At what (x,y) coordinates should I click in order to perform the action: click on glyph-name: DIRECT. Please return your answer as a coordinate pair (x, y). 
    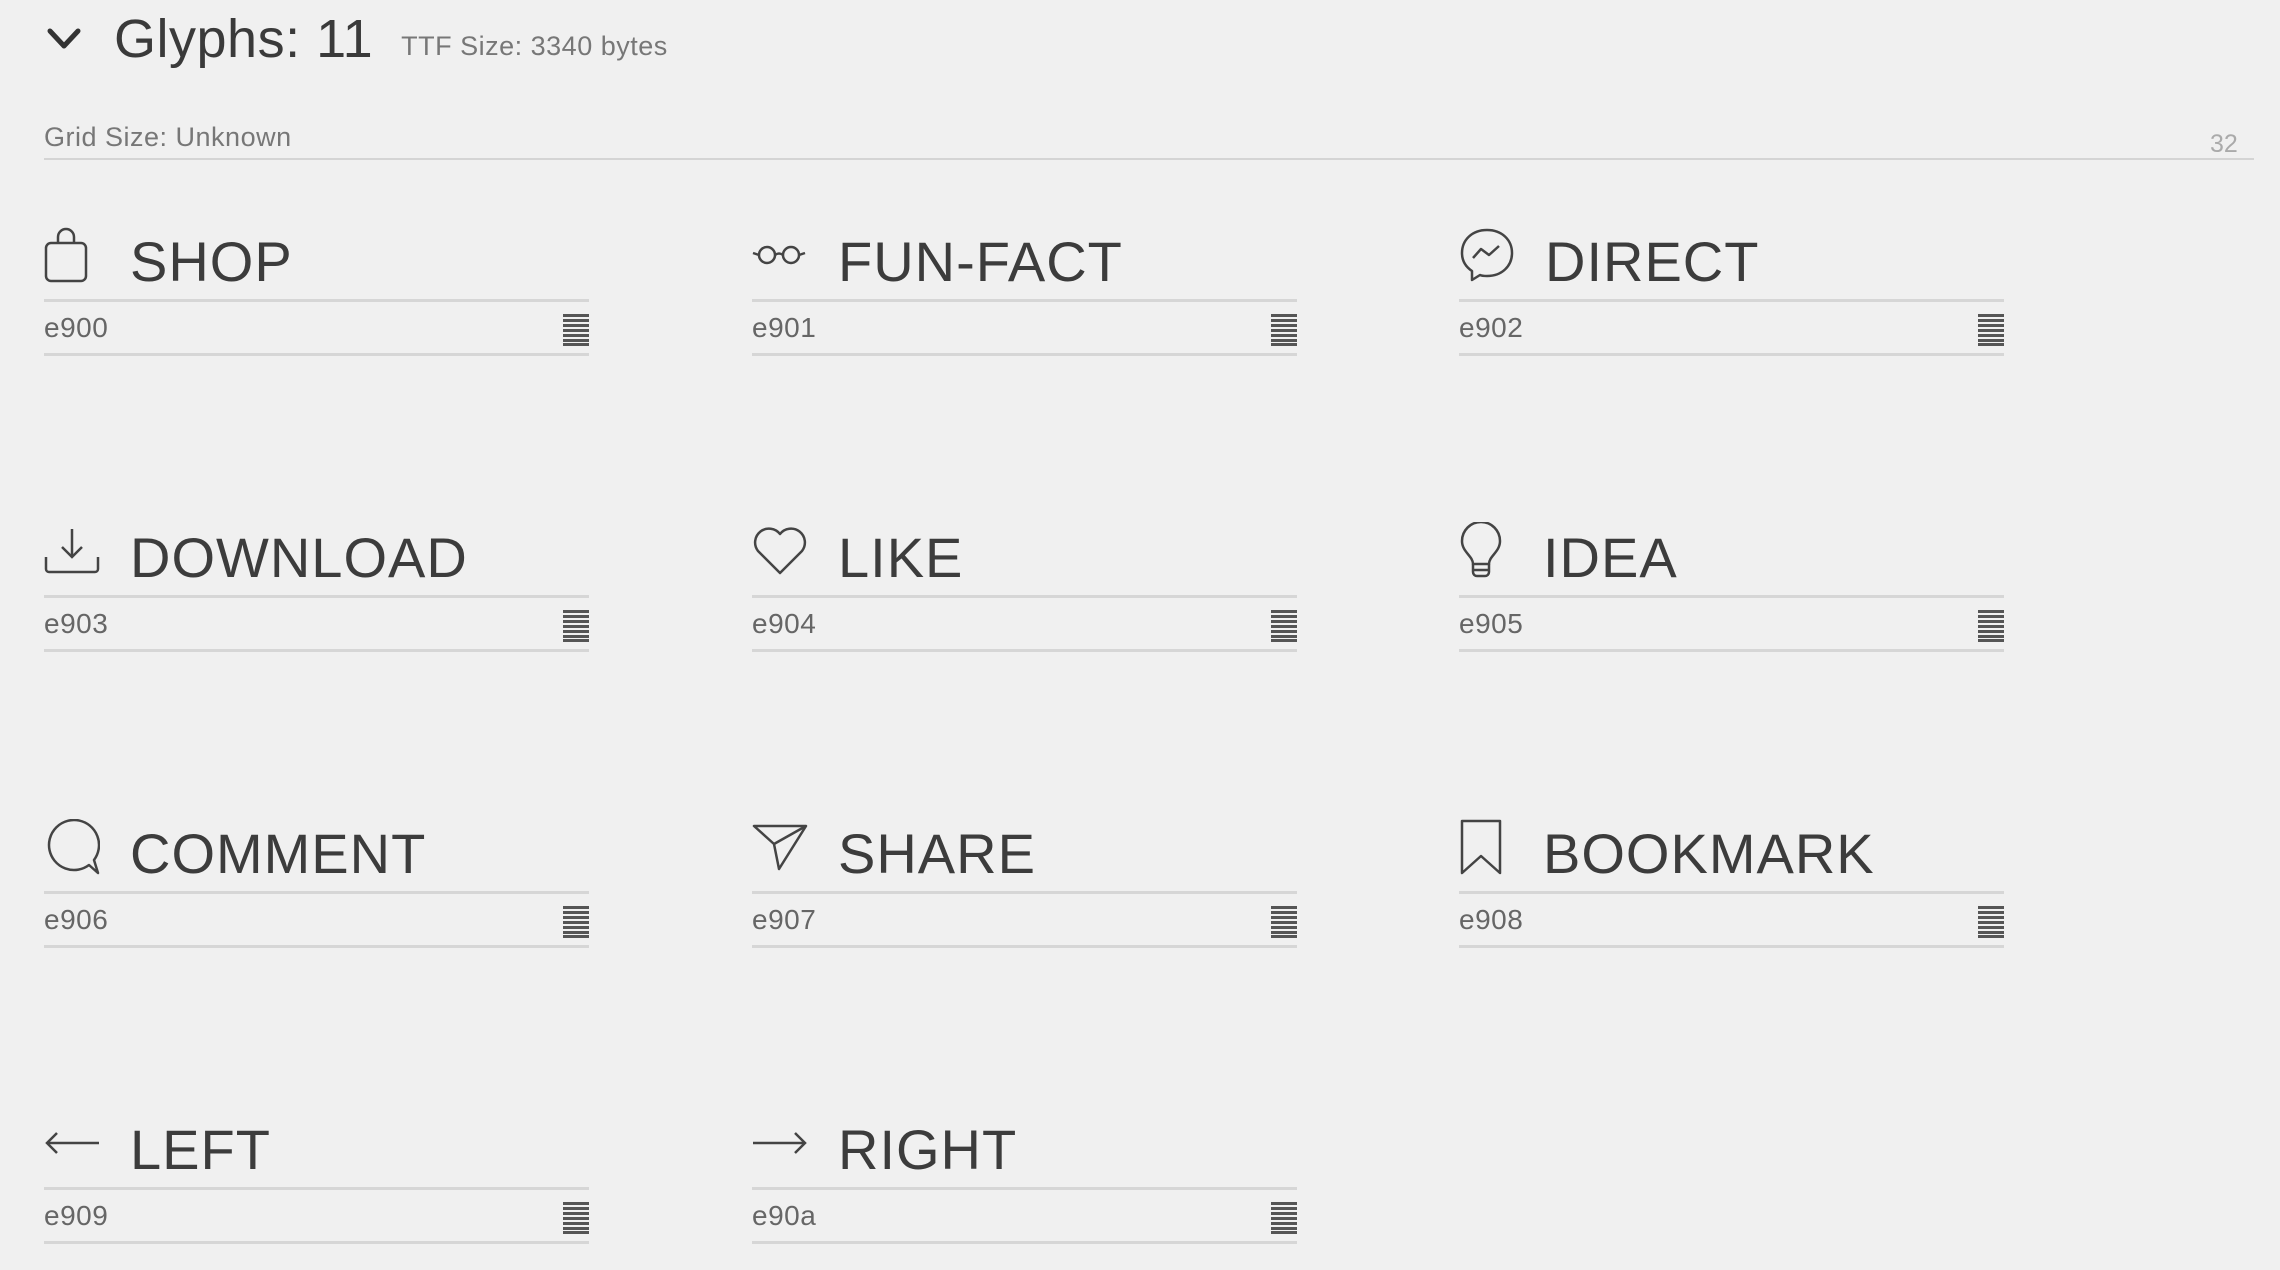
    Looking at the image, I should click on (1652, 261).